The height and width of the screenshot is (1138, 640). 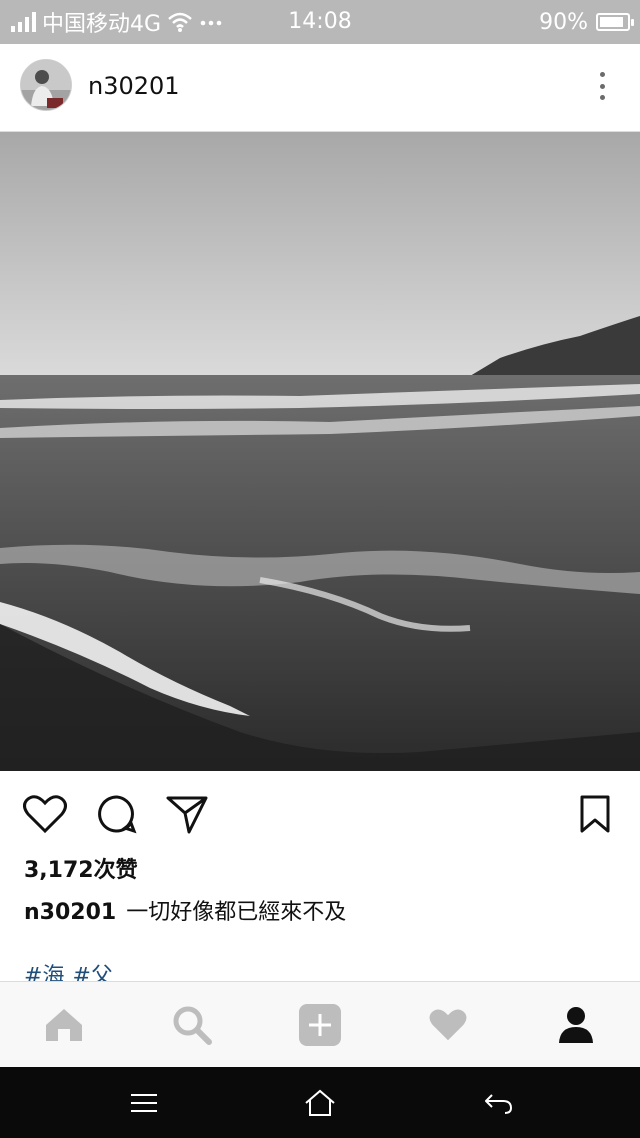 I want to click on bottom-tab-bar, so click(x=320, y=1024).